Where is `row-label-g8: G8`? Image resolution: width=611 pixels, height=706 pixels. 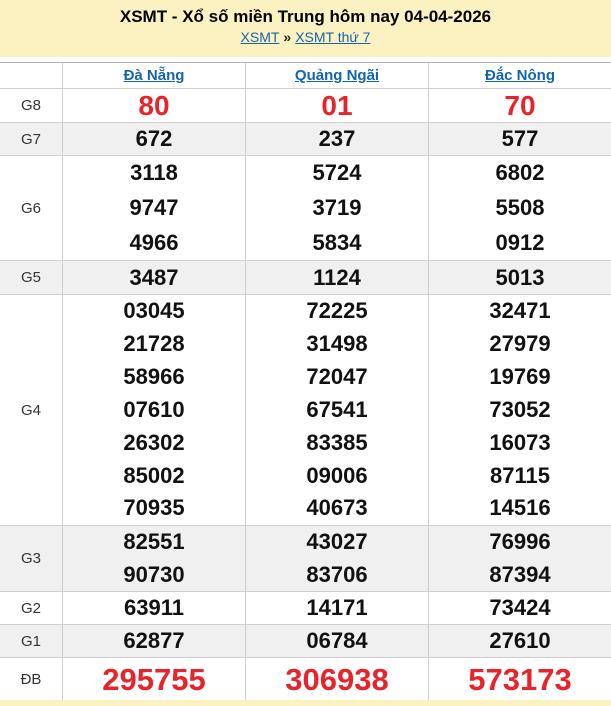 row-label-g8: G8 is located at coordinates (30, 105).